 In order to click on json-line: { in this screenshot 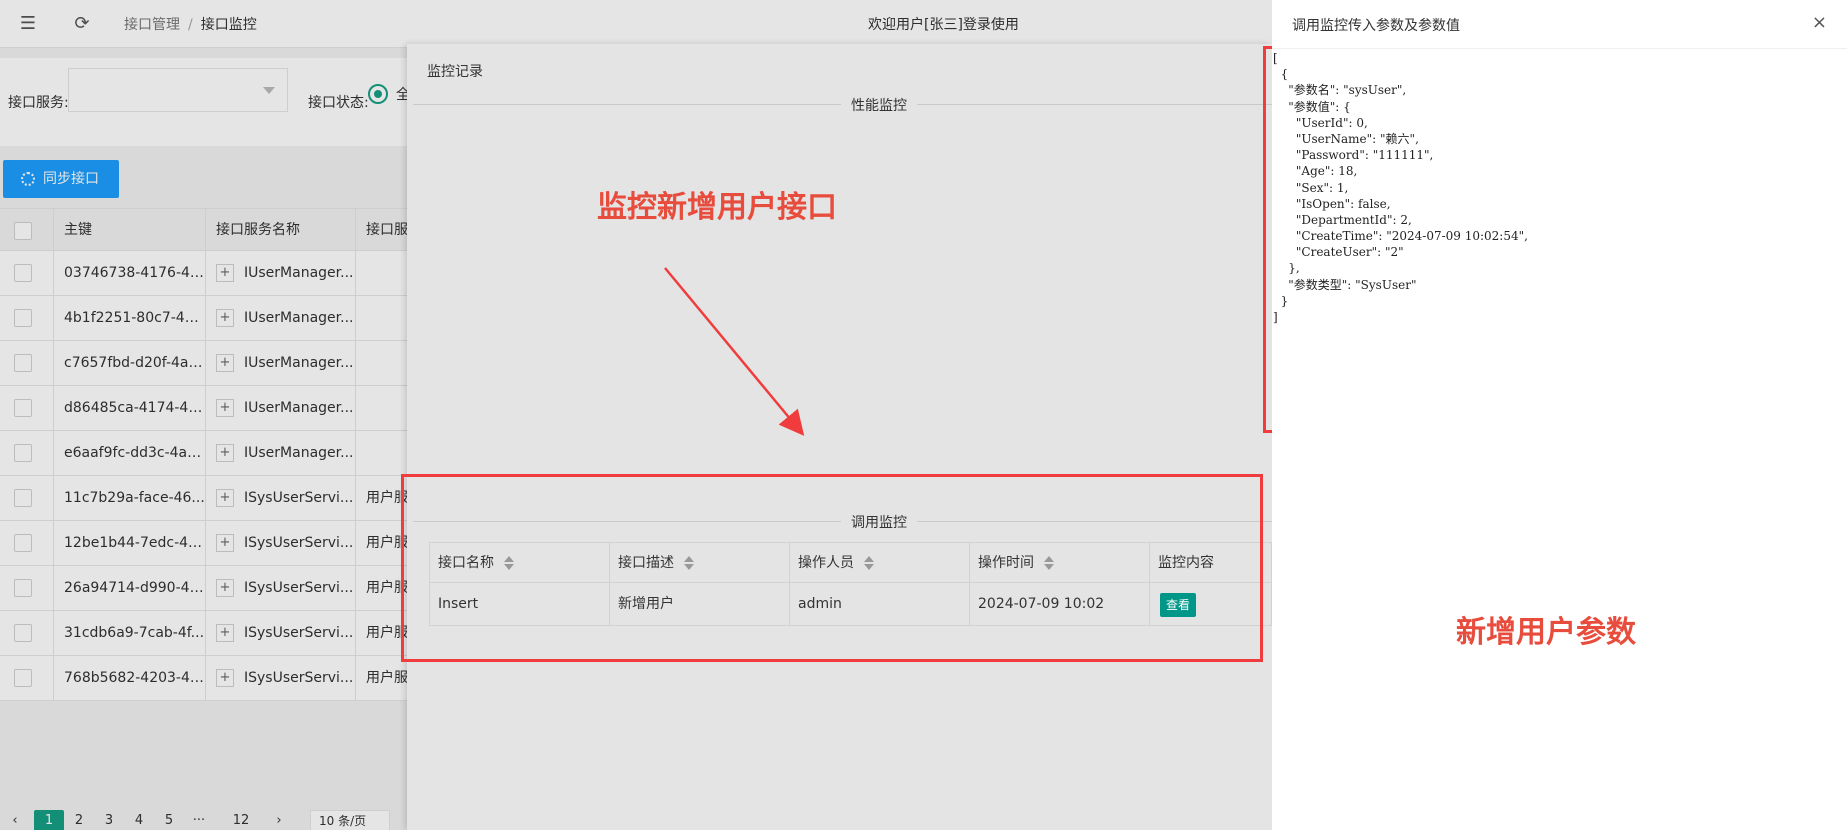, I will do `click(1281, 74)`.